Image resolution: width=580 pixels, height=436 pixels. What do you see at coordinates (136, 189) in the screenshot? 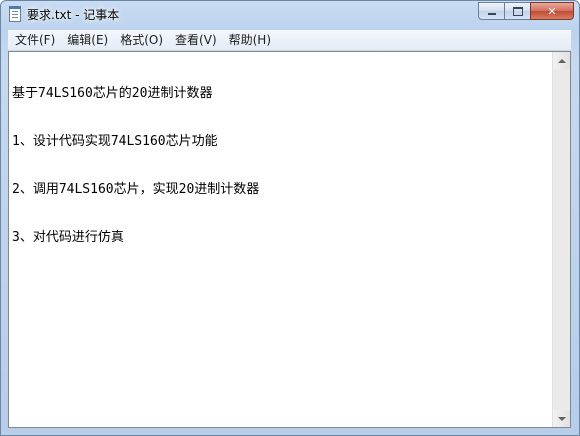
I see `text-line: 2、调用74LS160芯片，实现20进制计数器` at bounding box center [136, 189].